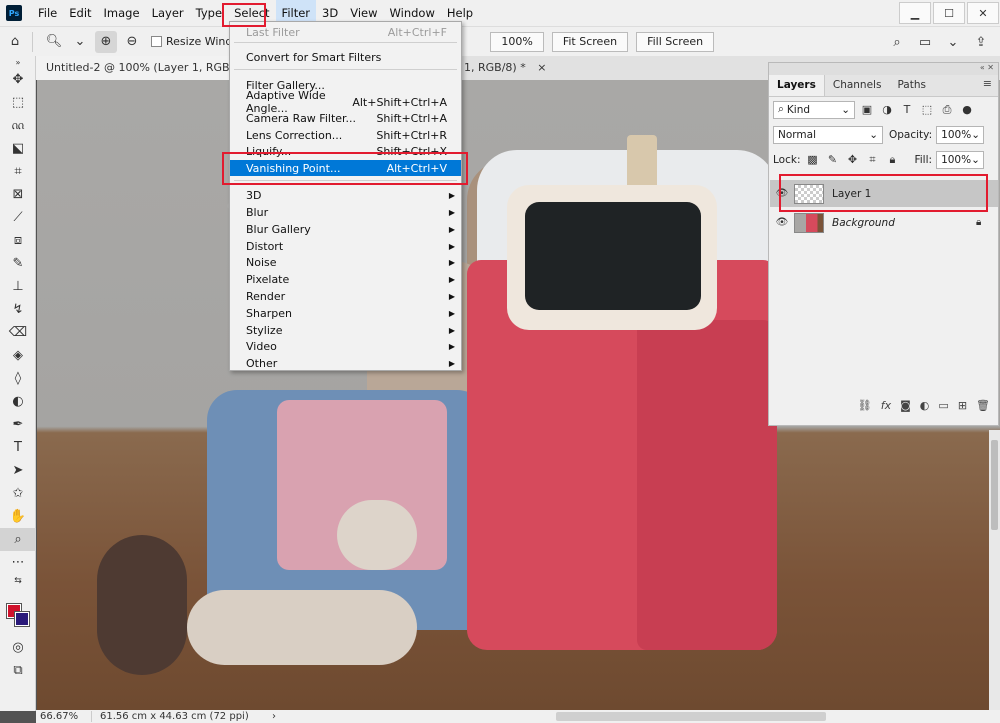  Describe the element at coordinates (64, 716) in the screenshot. I see `zoom-level: 66.67%` at that location.